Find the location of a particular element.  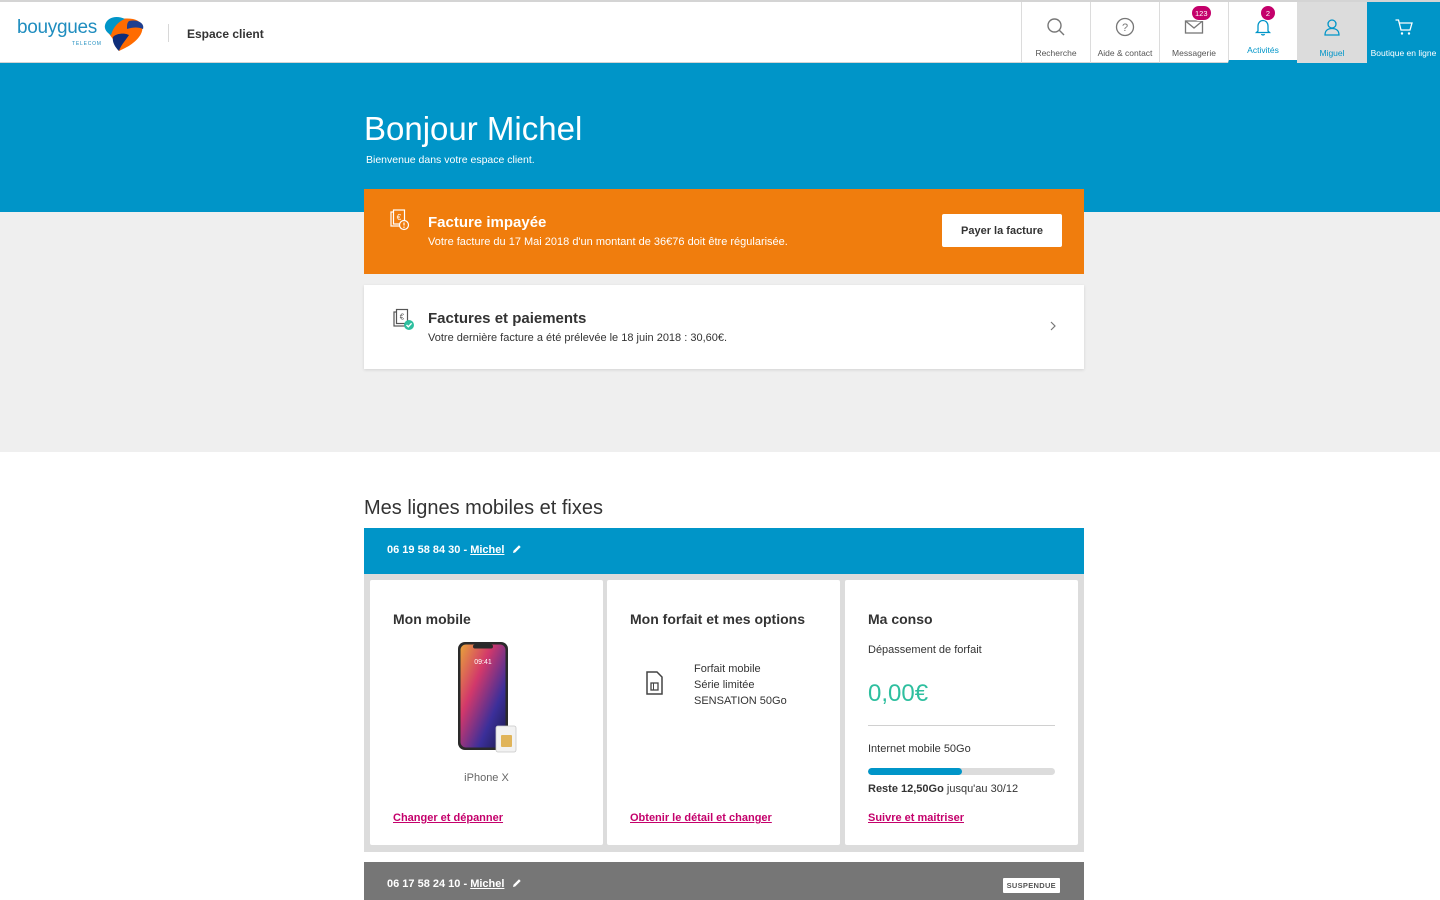

track-control-link: Suivre et maitriser is located at coordinates (916, 818).